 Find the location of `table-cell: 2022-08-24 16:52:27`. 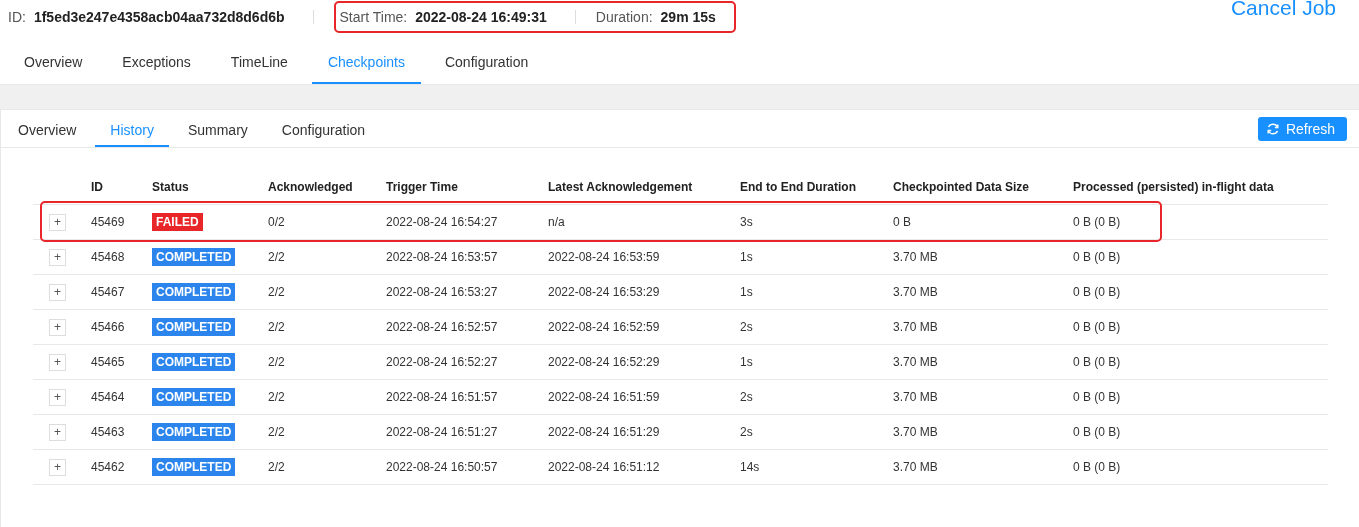

table-cell: 2022-08-24 16:52:27 is located at coordinates (442, 362).